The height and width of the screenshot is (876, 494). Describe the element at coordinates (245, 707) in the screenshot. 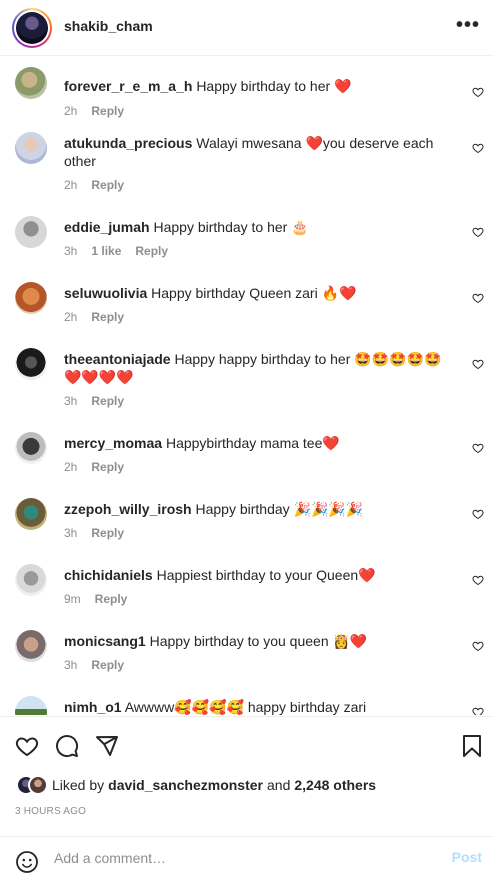

I see `comment-text: Awwww🥰🥰🥰🥰 happy birthday zari` at that location.